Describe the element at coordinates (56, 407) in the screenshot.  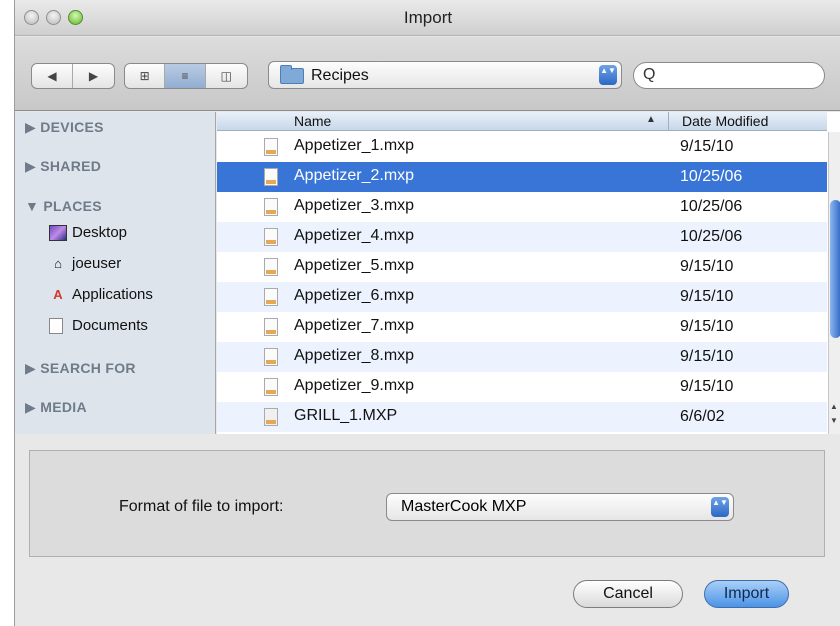
I see `sidebar-section-media: ▶ MEDIA` at that location.